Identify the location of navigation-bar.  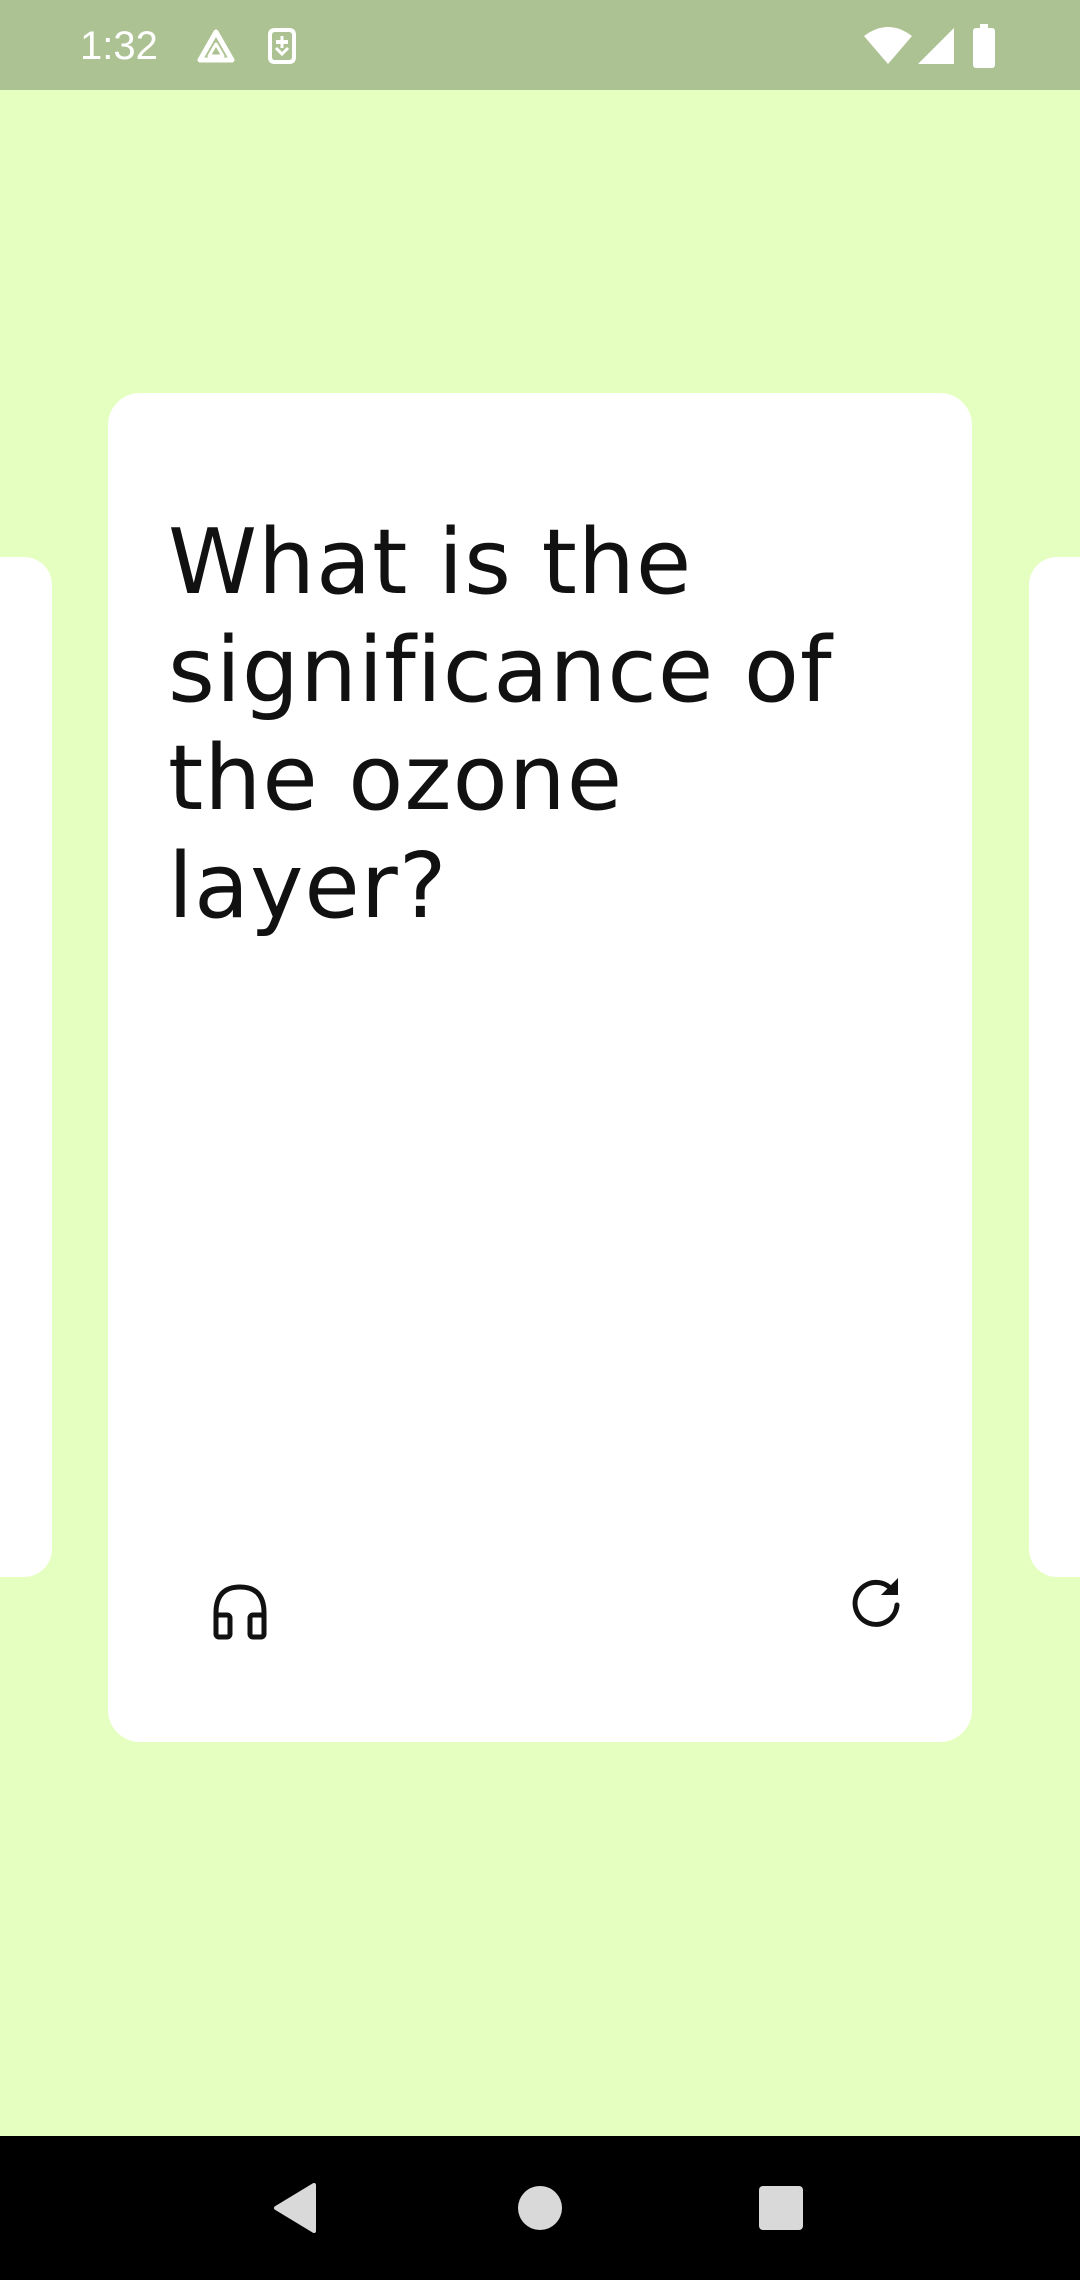
(540, 2208).